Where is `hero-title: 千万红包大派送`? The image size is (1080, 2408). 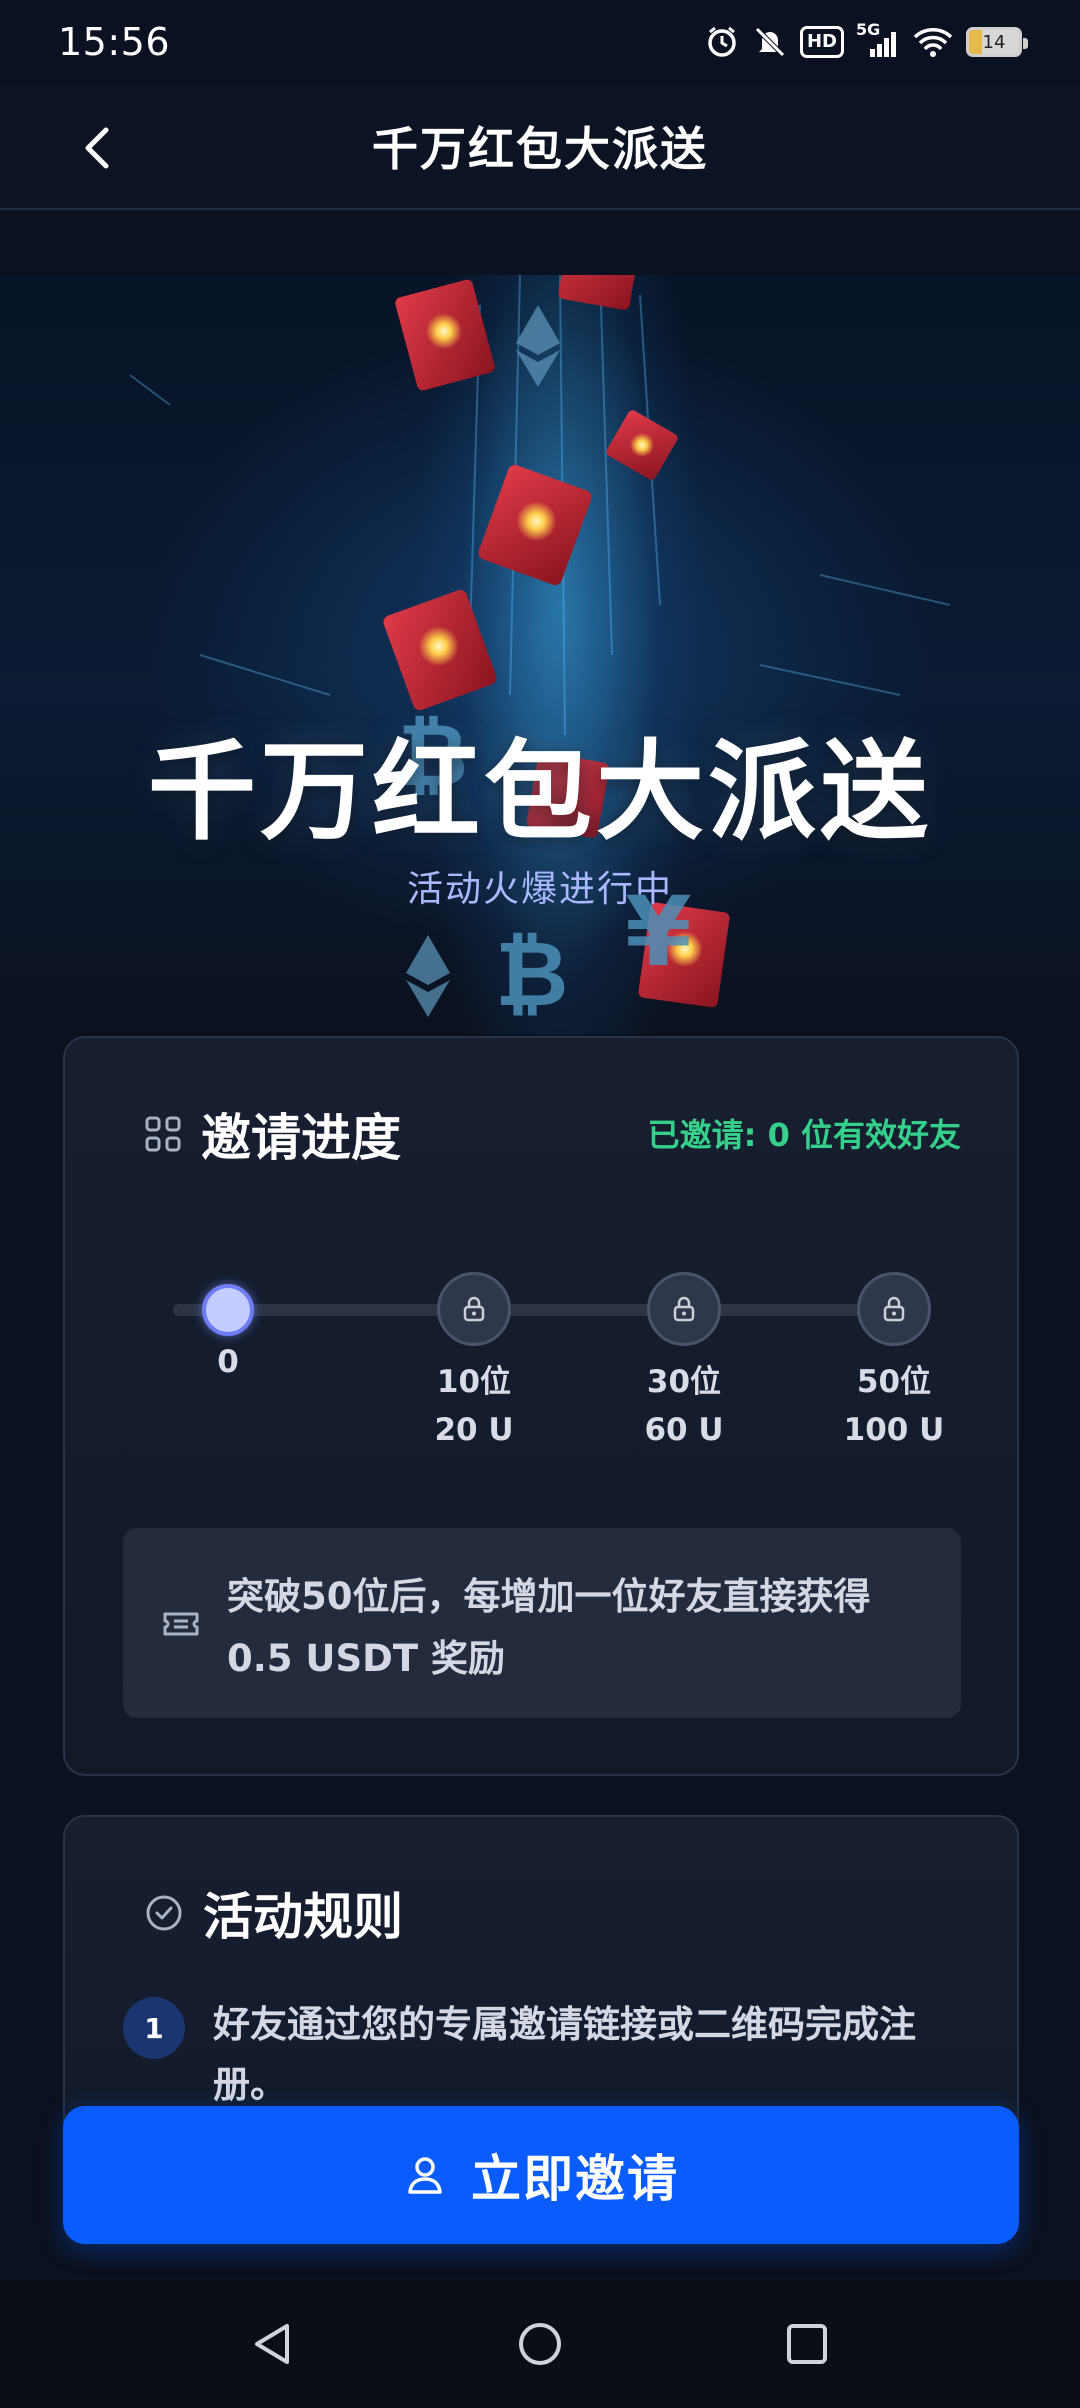
hero-title: 千万红包大派送 is located at coordinates (539, 792).